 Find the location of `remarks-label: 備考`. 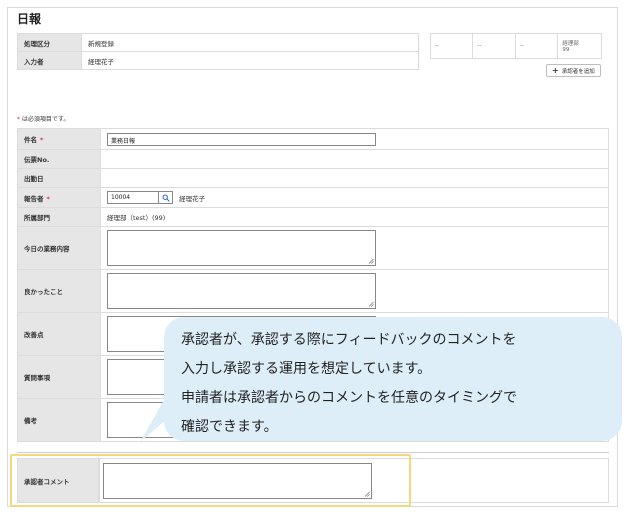

remarks-label: 備考 is located at coordinates (59, 420).